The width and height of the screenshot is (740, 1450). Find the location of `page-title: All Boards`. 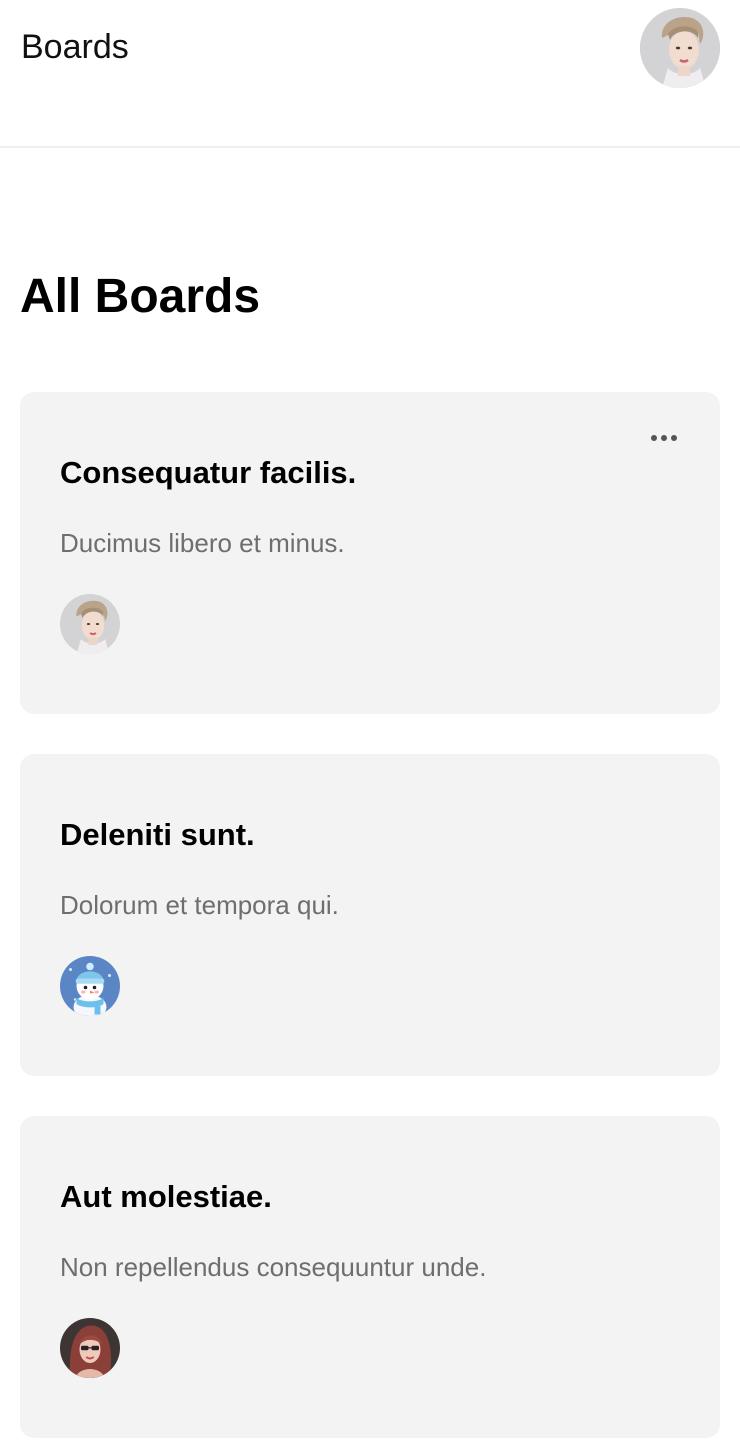

page-title: All Boards is located at coordinates (140, 296).